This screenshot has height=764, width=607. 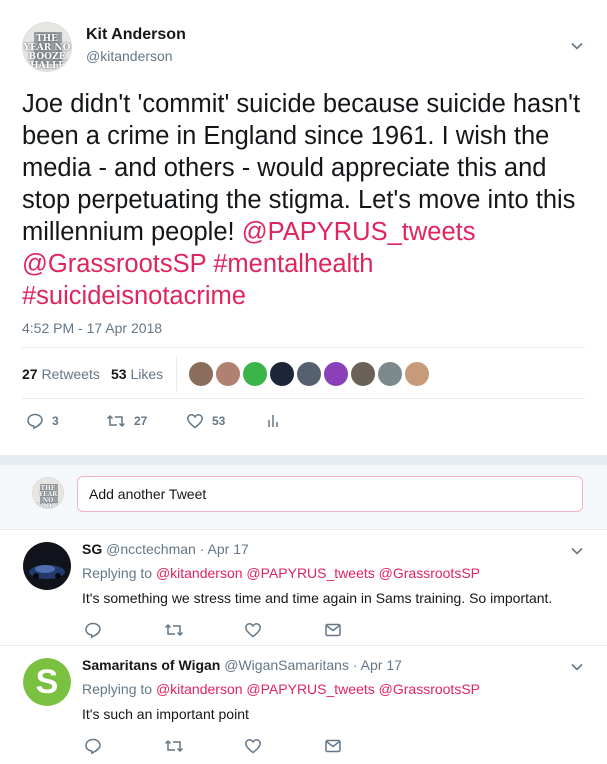 I want to click on reply-author-handle: @WiganSamaritans, so click(x=286, y=665).